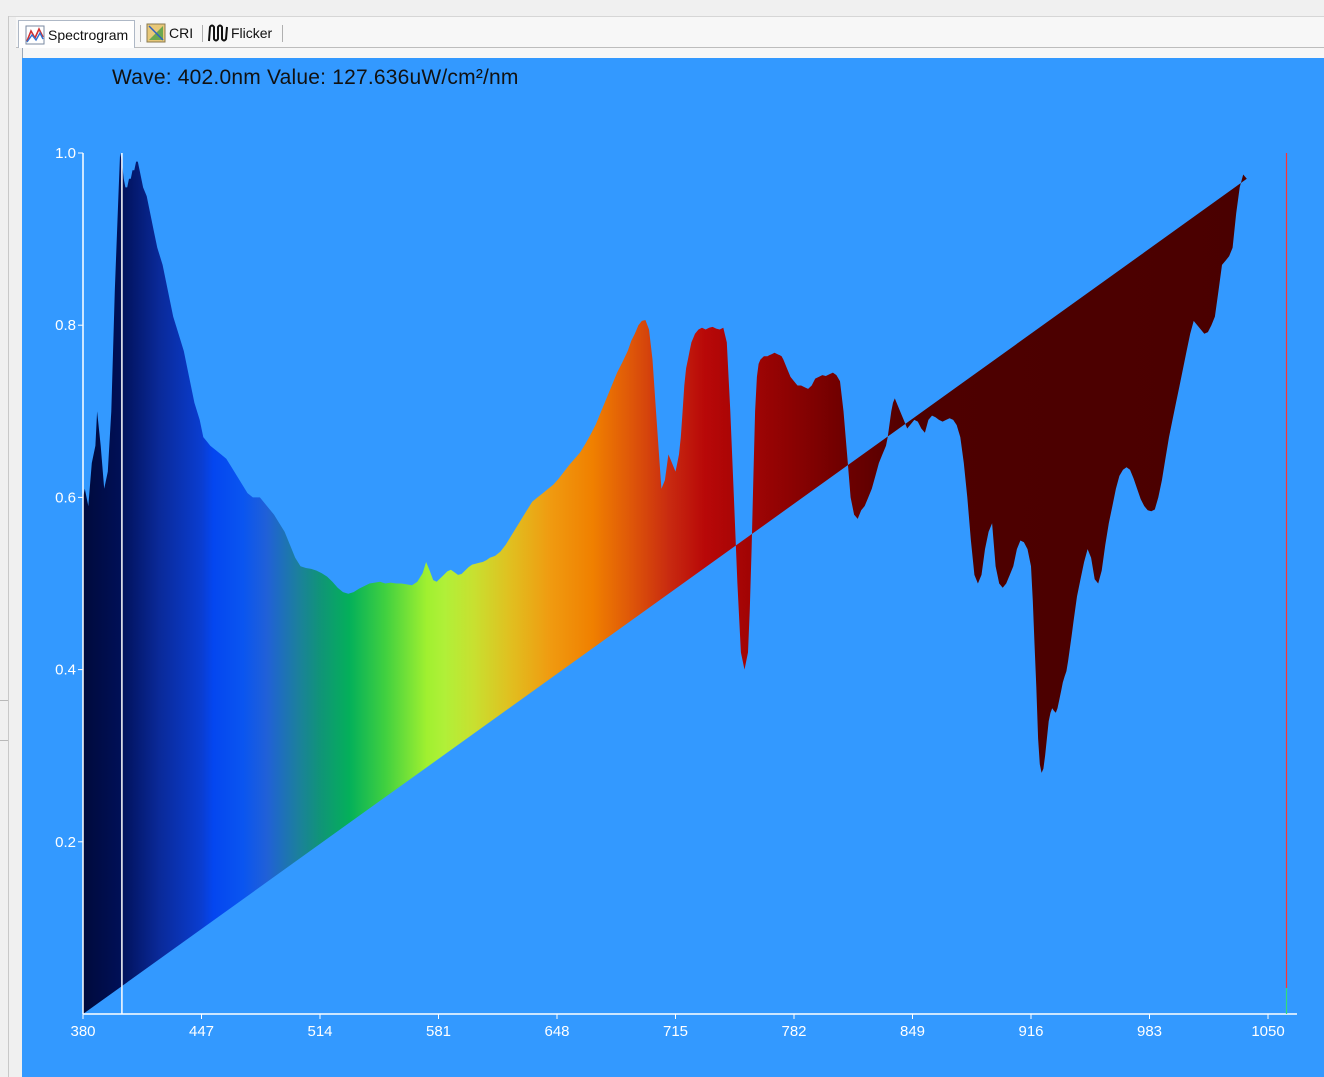 The width and height of the screenshot is (1324, 1077). I want to click on x-tick-label: 581, so click(438, 1031).